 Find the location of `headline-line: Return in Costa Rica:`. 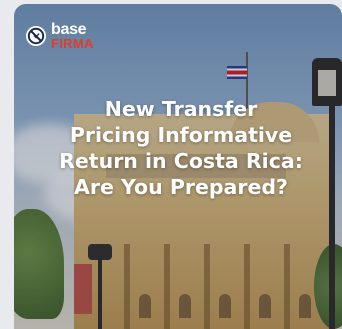

headline-line: Return in Costa Rica: is located at coordinates (181, 161).